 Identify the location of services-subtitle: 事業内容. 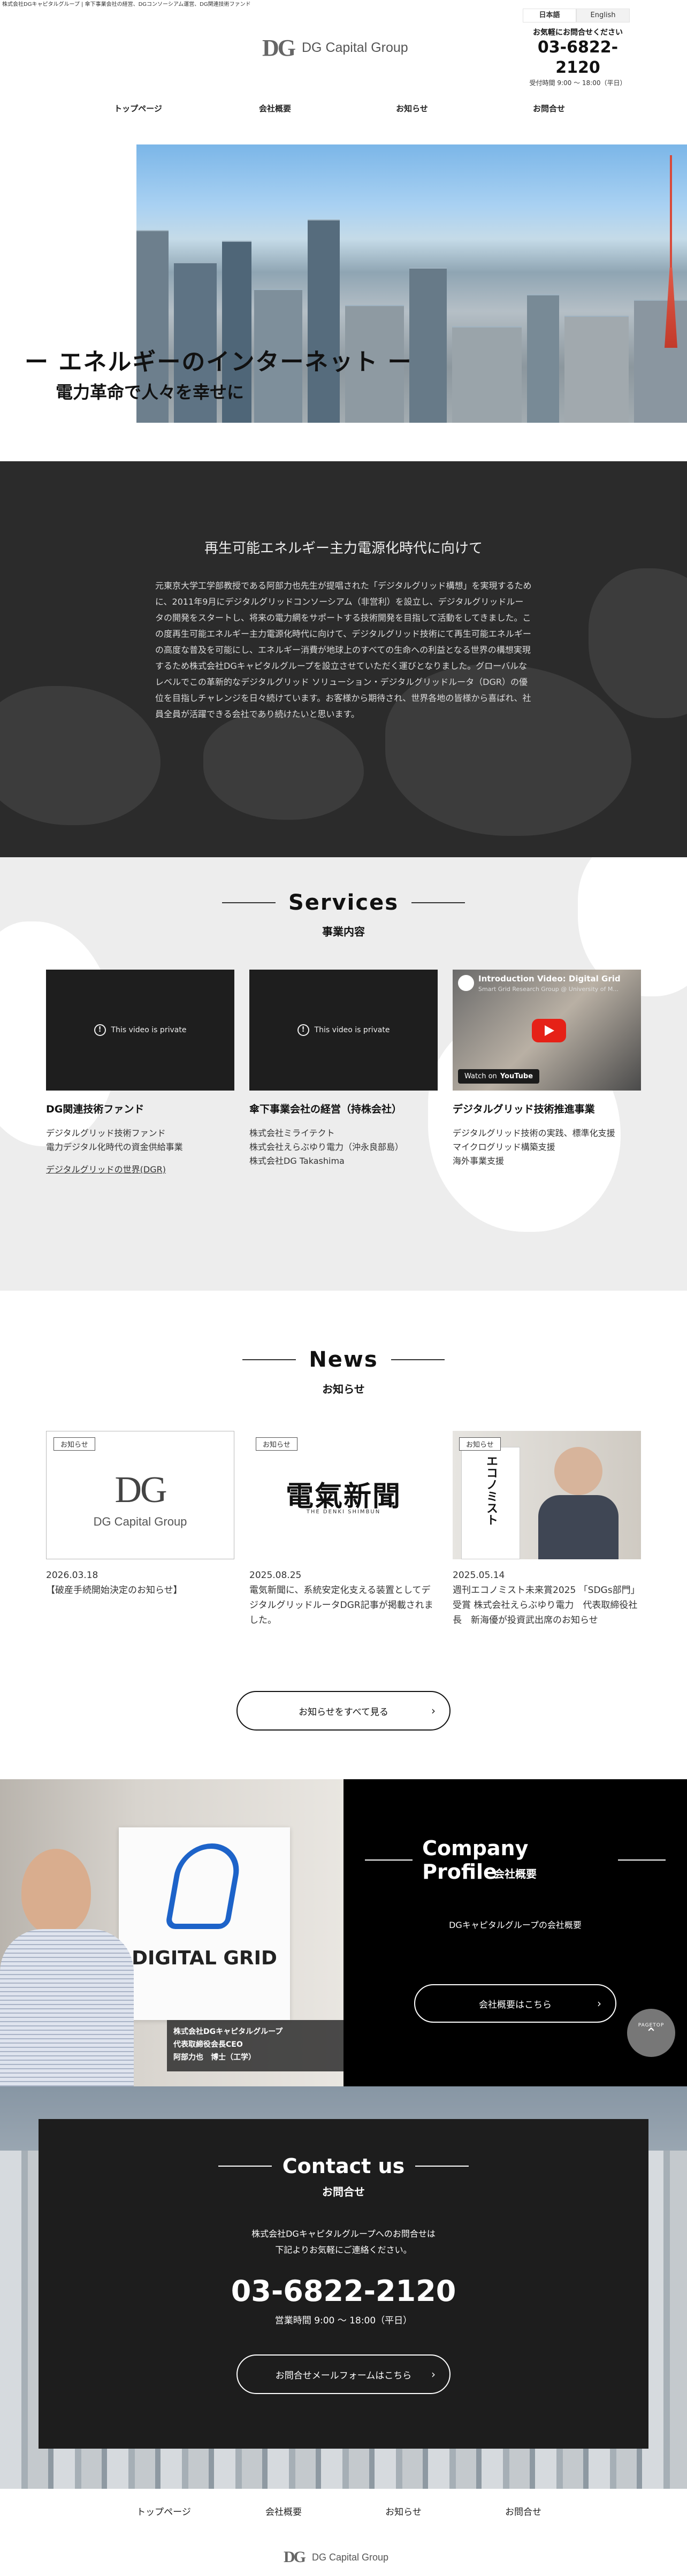
(343, 931).